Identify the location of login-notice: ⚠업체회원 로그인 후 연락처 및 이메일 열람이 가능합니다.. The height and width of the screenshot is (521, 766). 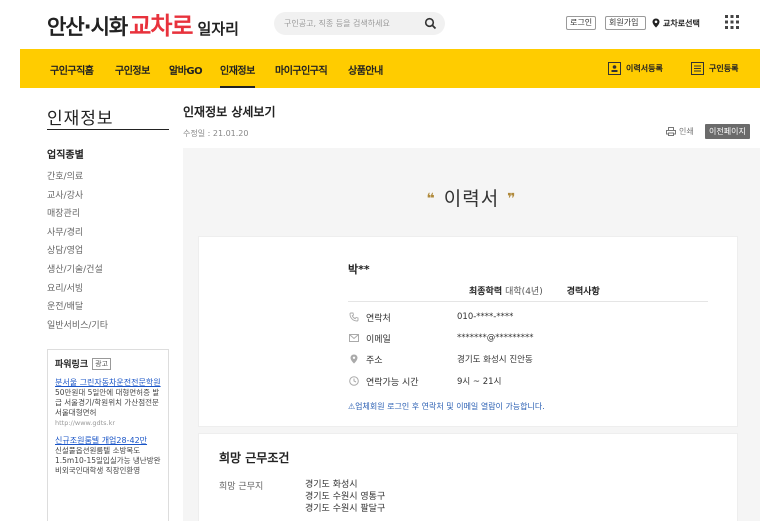
(446, 406).